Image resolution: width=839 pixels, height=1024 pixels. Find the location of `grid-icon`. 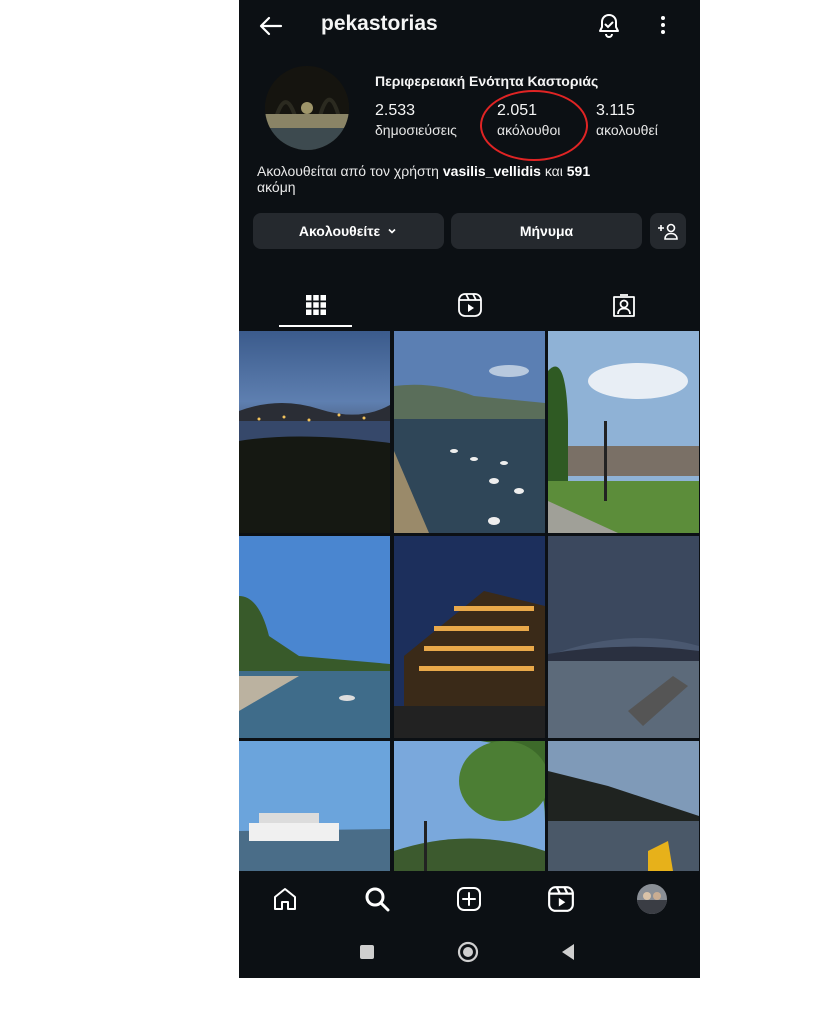

grid-icon is located at coordinates (315, 305).